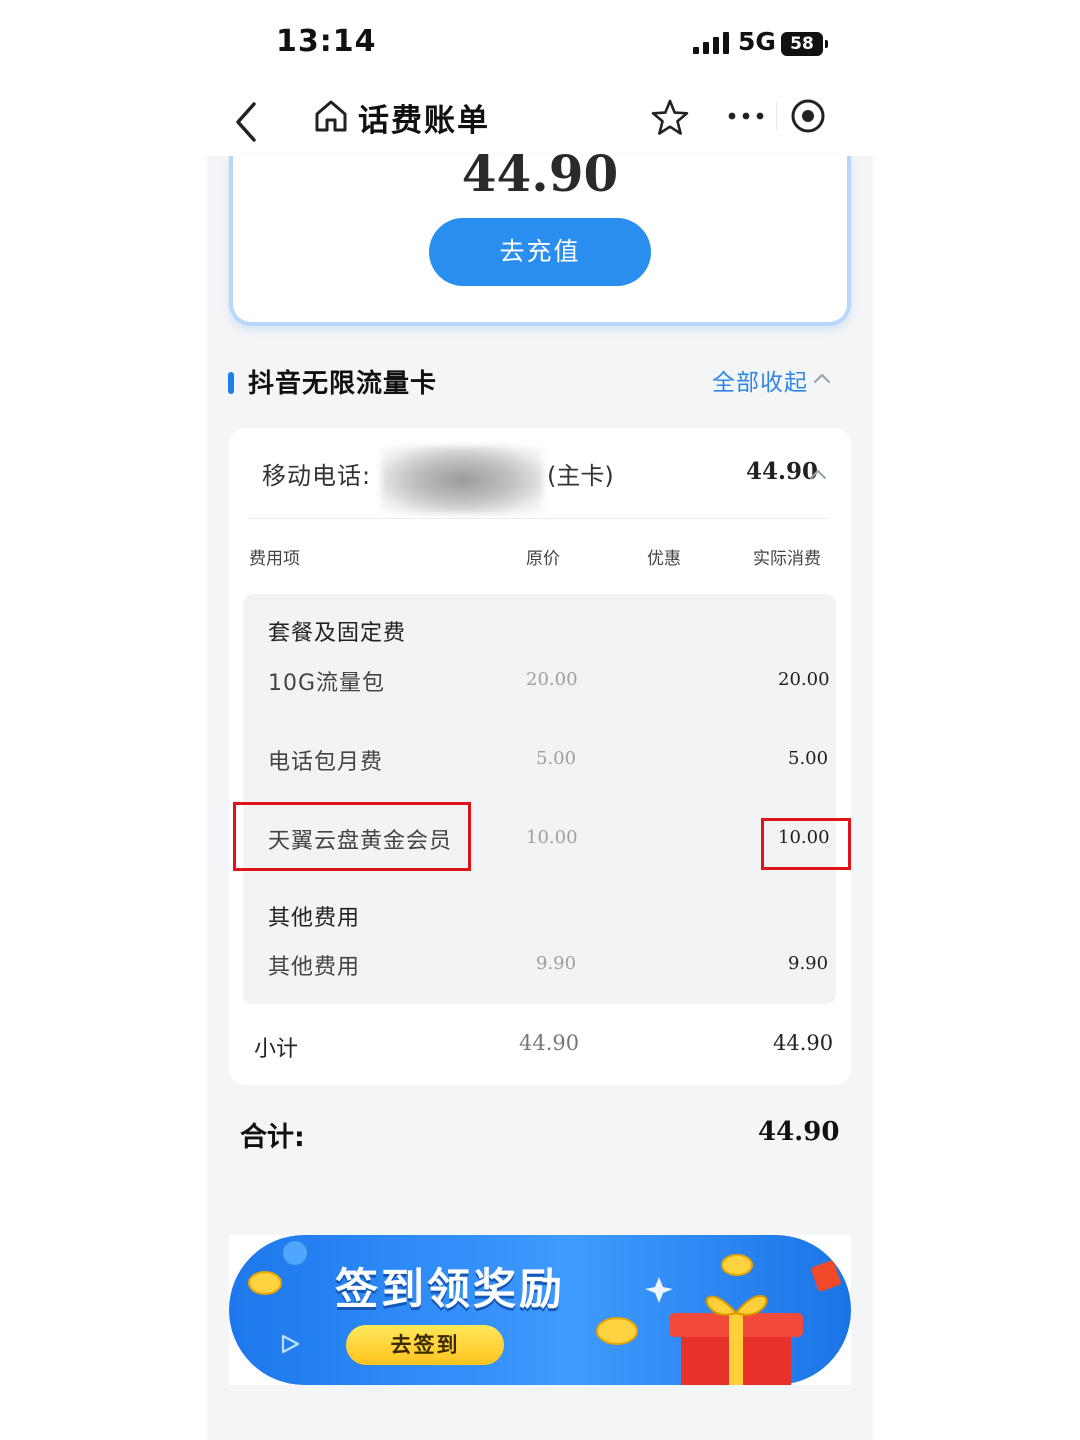 The image size is (1080, 1440). Describe the element at coordinates (276, 1049) in the screenshot. I see `subtotal-label: 小计` at that location.